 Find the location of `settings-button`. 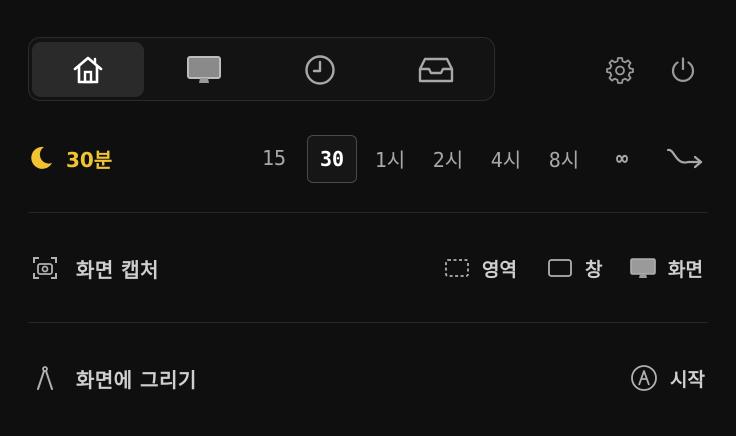

settings-button is located at coordinates (620, 70).